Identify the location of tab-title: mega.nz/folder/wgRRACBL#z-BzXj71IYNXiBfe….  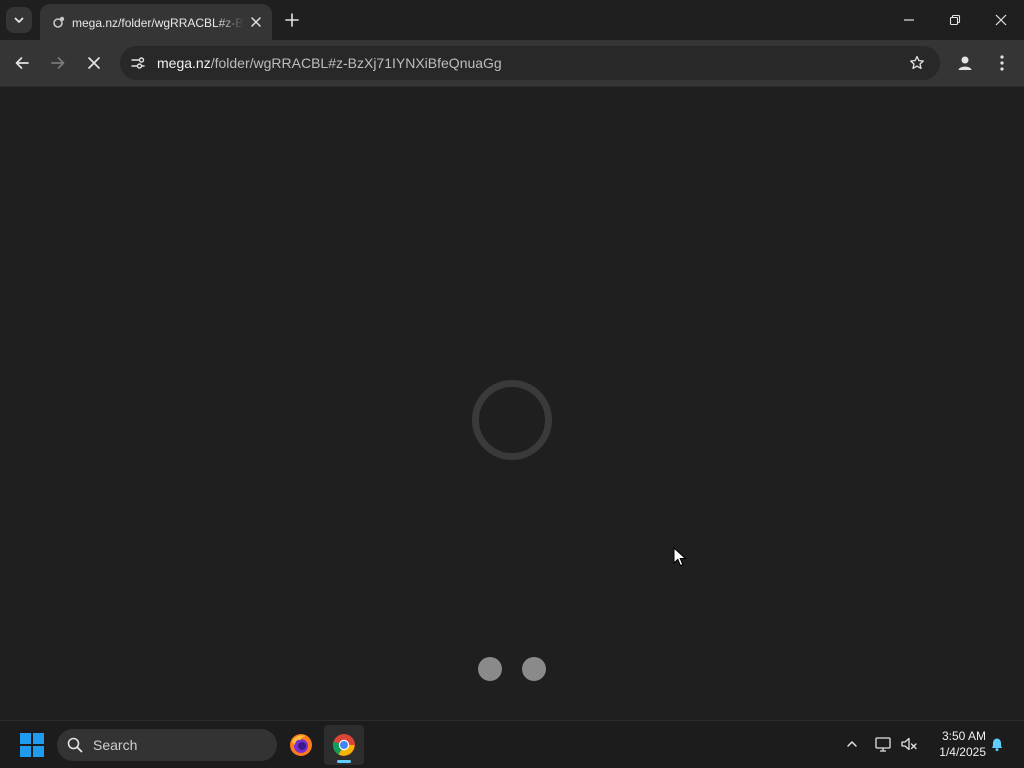
(158, 23).